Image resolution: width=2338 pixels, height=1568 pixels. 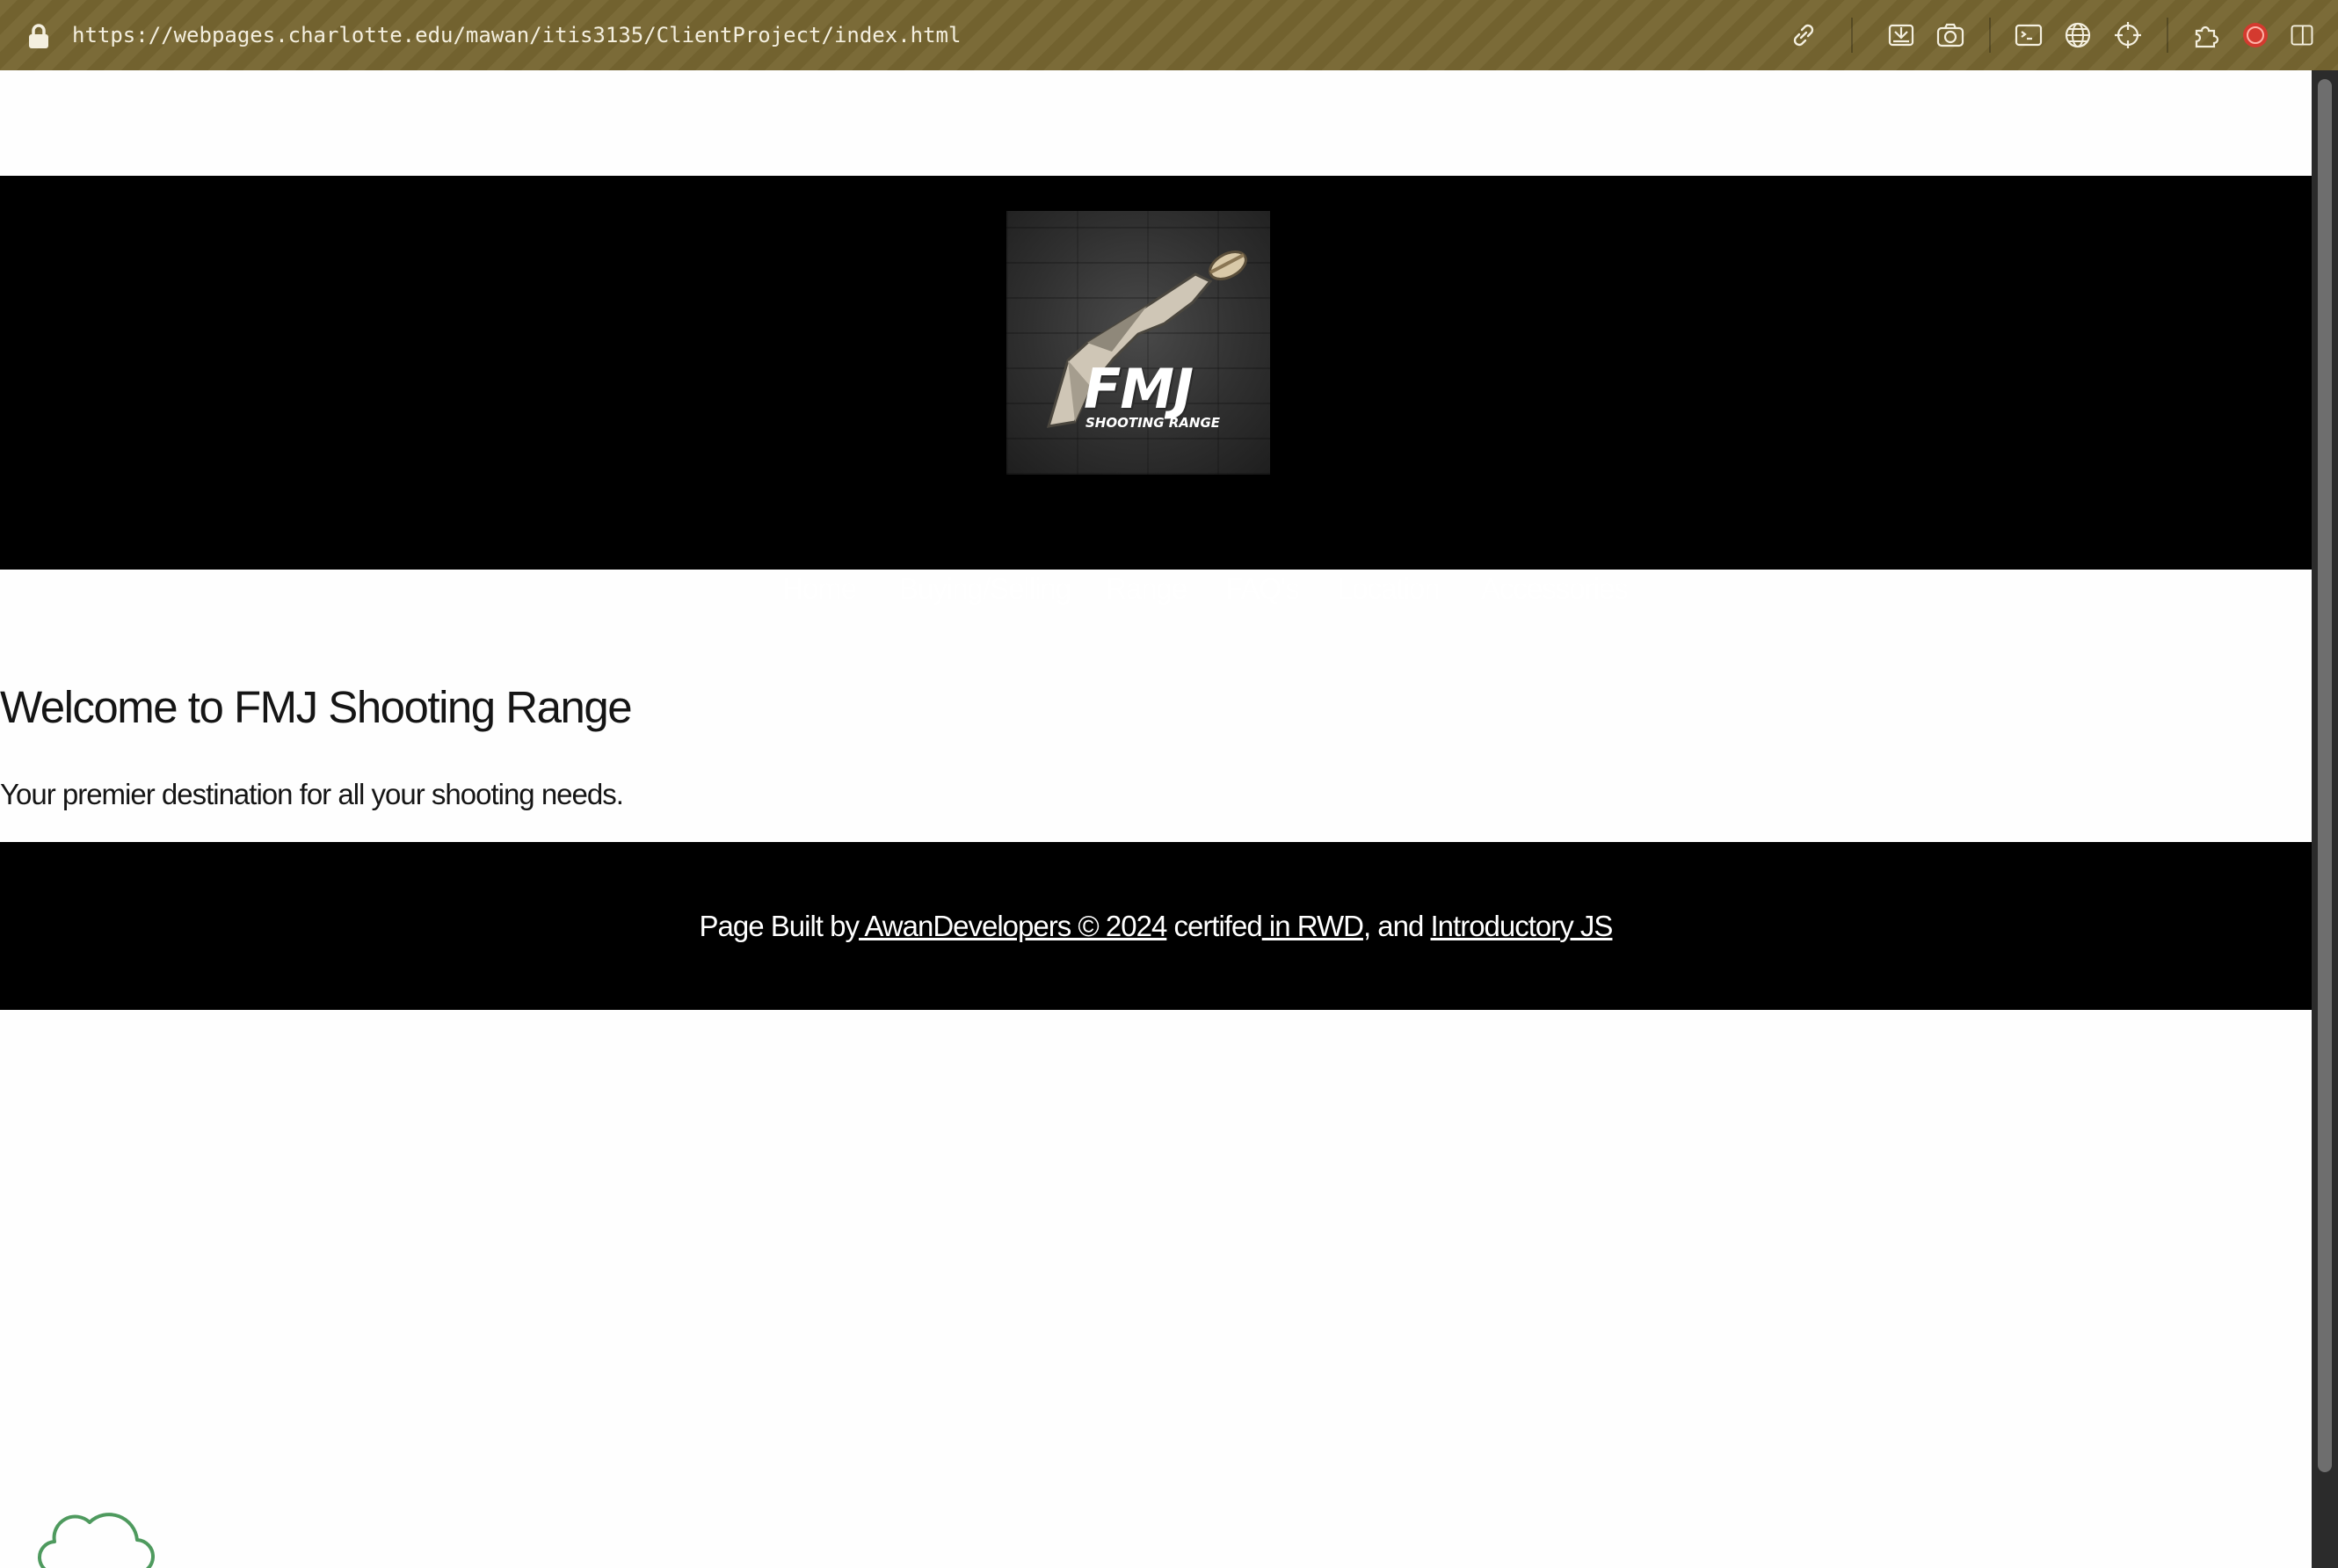 I want to click on footer-and-text: , and, so click(x=1396, y=925).